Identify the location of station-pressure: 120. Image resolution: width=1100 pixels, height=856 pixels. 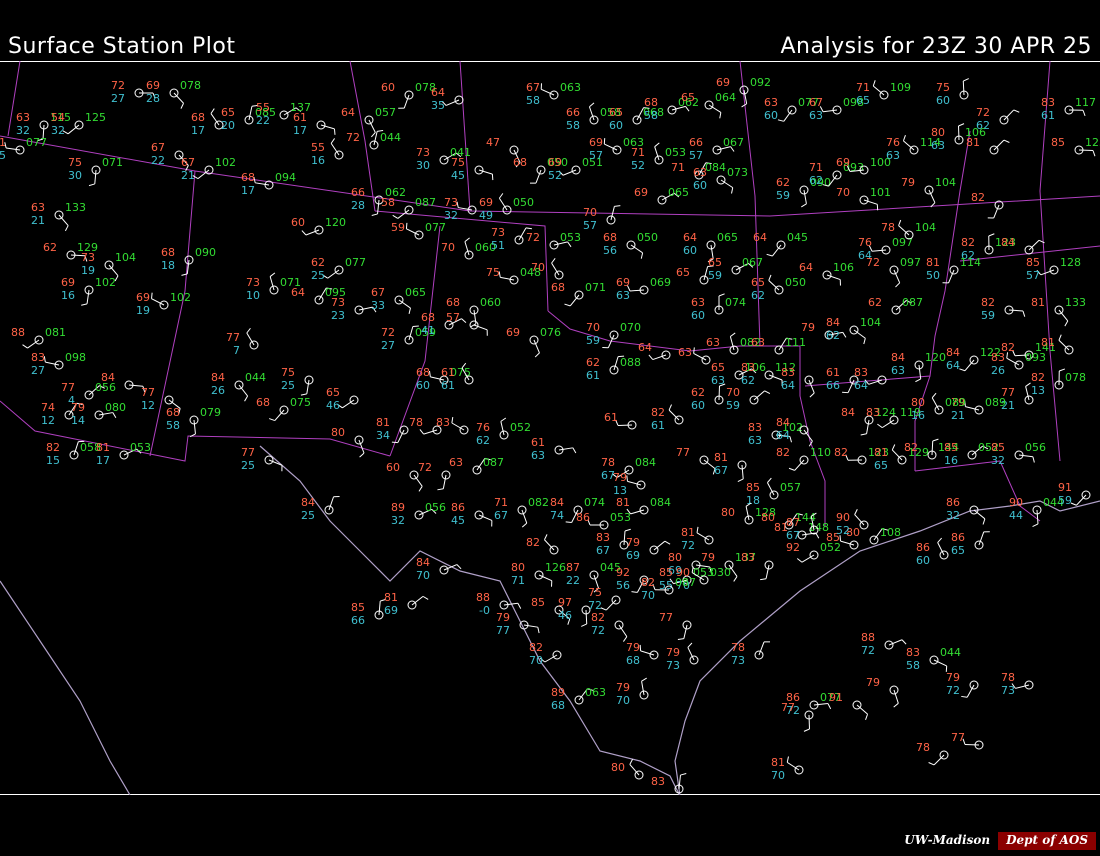
(935, 357).